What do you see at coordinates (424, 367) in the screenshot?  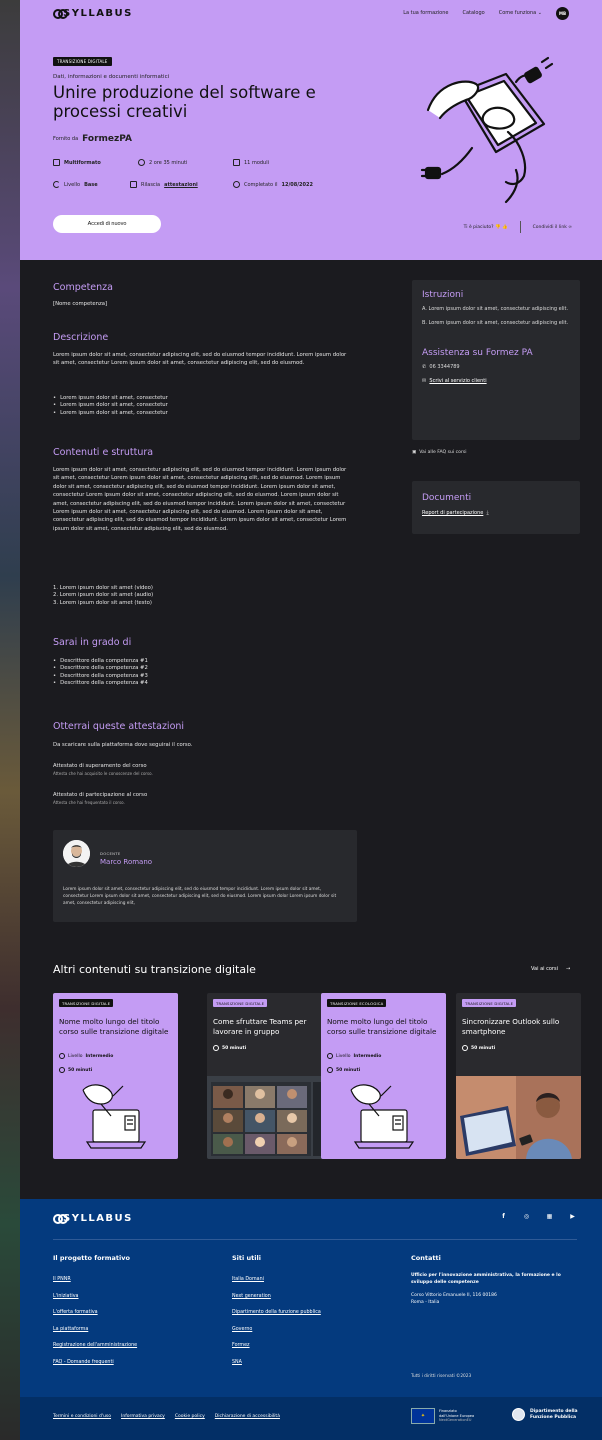 I see `phone-icon: ✆` at bounding box center [424, 367].